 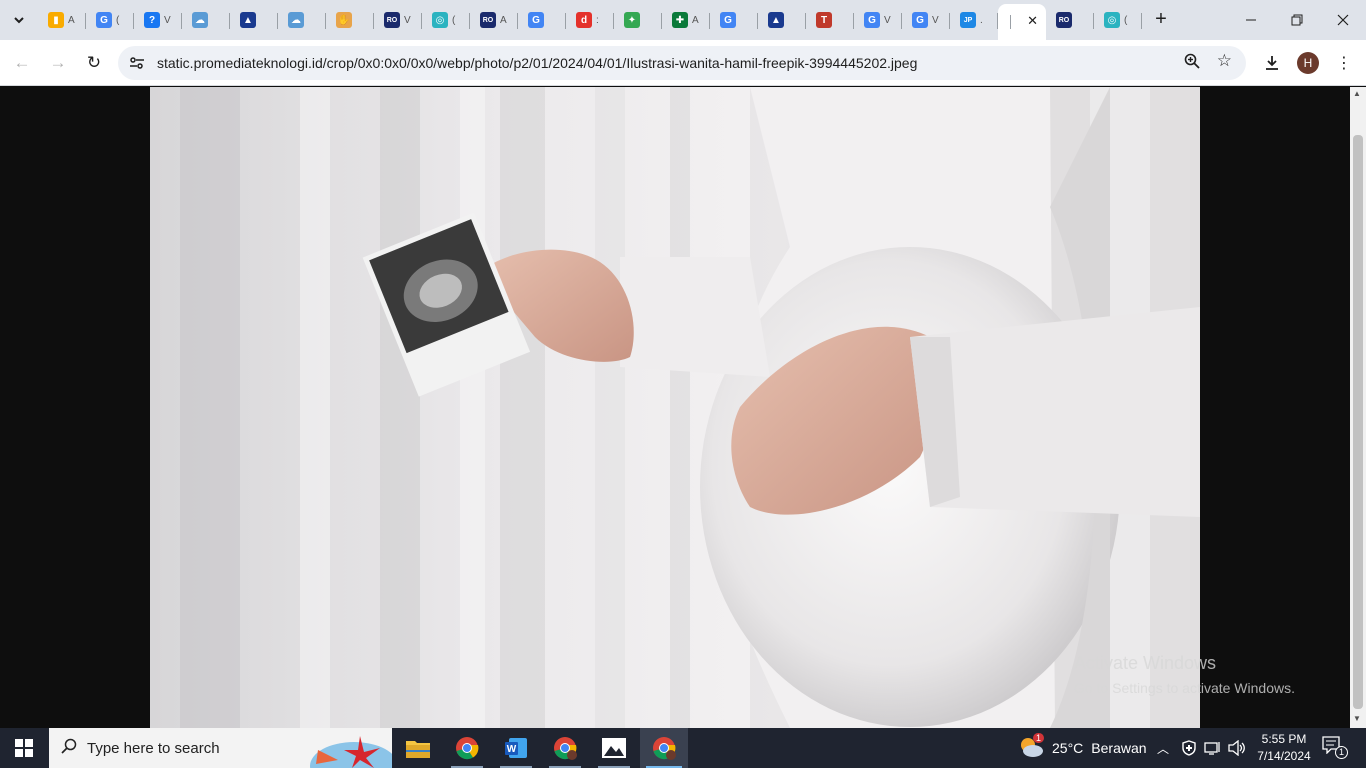 What do you see at coordinates (1284, 748) in the screenshot?
I see `taskbar-clock: 5:55 PM 7/14/2024` at bounding box center [1284, 748].